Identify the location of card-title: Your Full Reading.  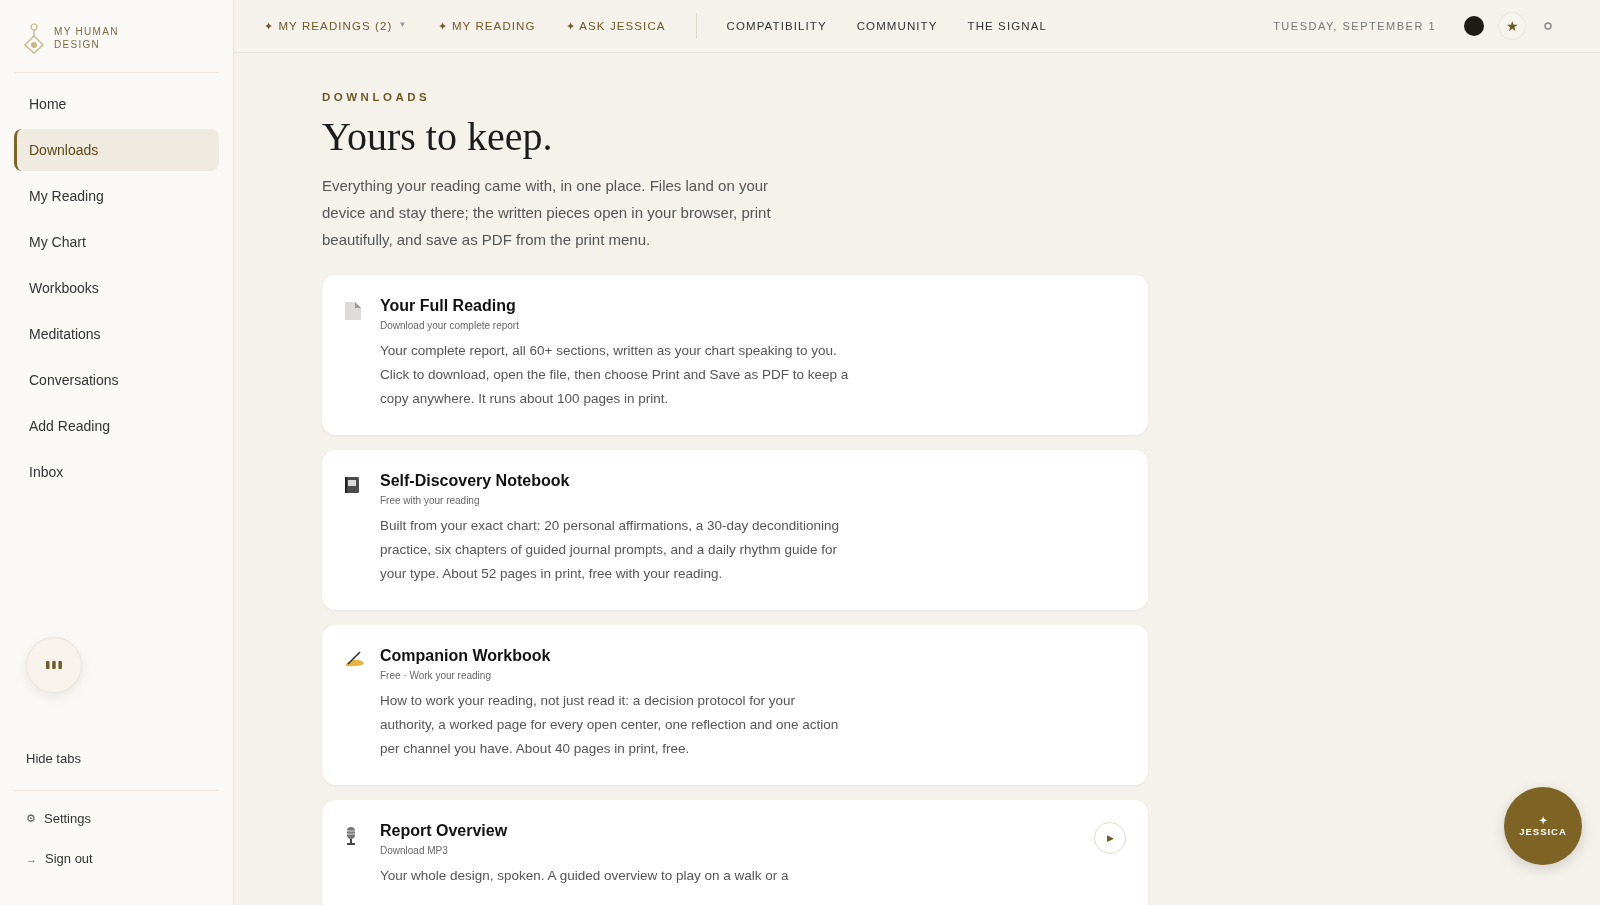
(448, 306).